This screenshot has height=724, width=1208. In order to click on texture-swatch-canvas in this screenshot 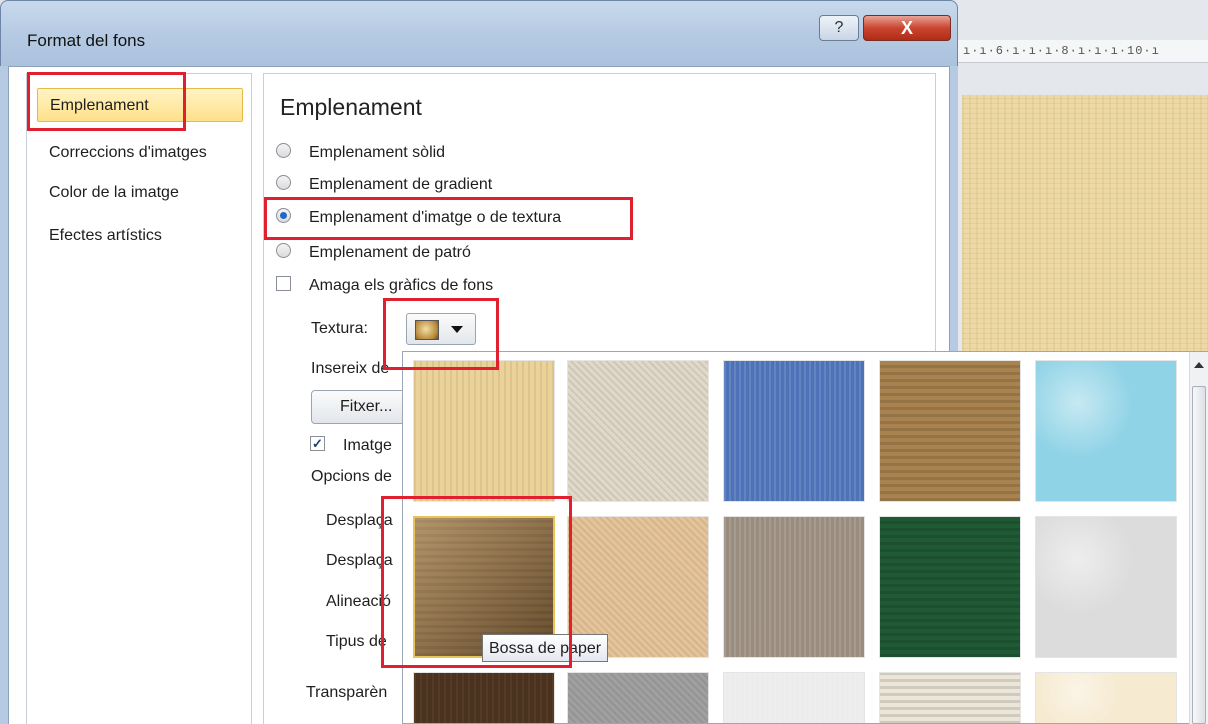, I will do `click(638, 431)`.